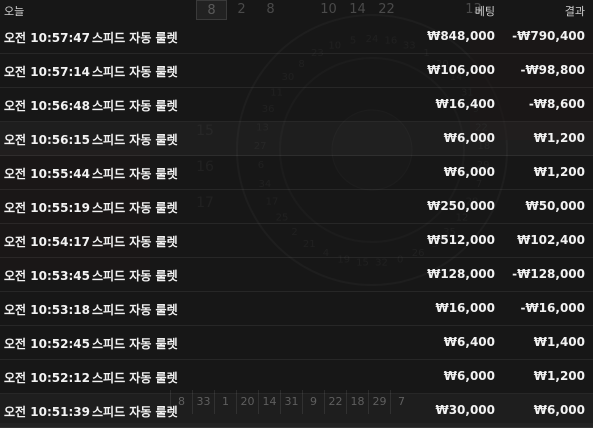 This screenshot has height=428, width=593. What do you see at coordinates (47, 106) in the screenshot?
I see `history-time: 오전 10:56:48` at bounding box center [47, 106].